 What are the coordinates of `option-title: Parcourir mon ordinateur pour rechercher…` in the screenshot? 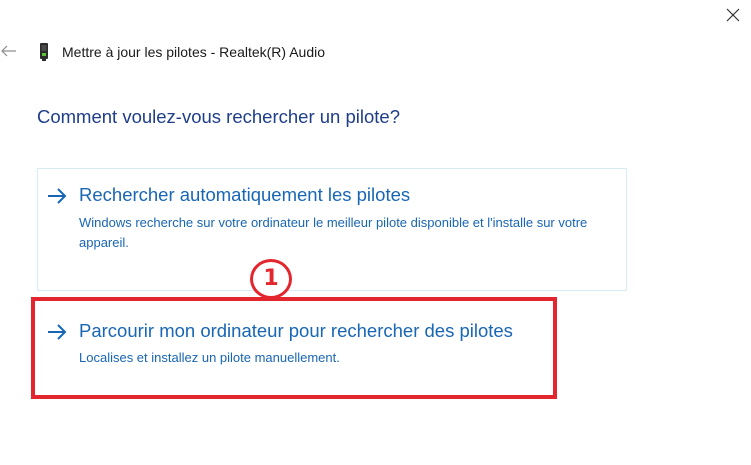 It's located at (296, 330).